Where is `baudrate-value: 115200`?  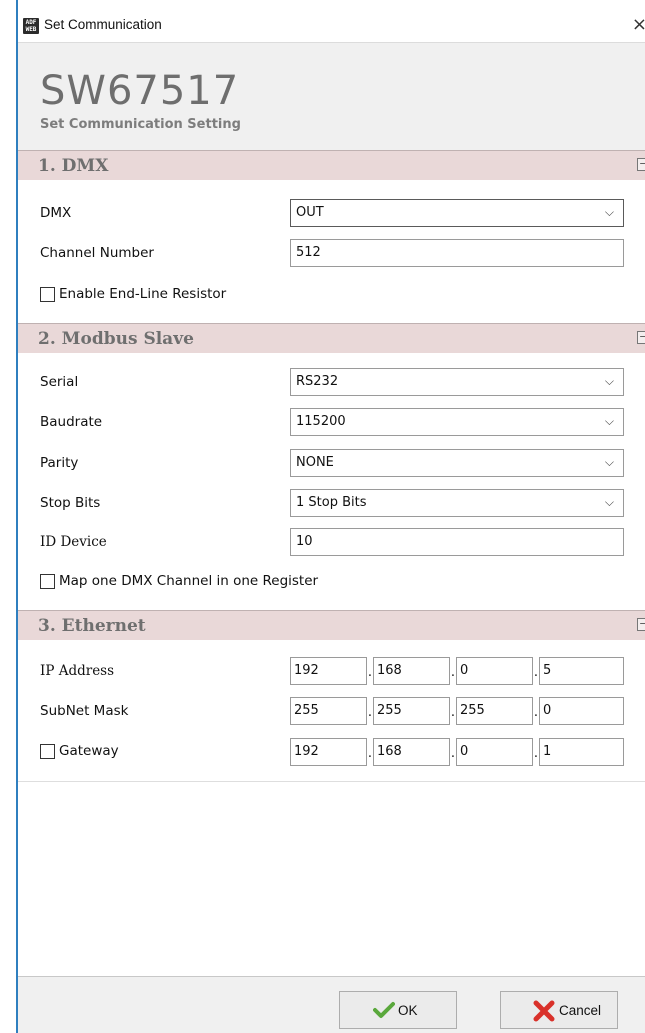 baudrate-value: 115200 is located at coordinates (321, 421).